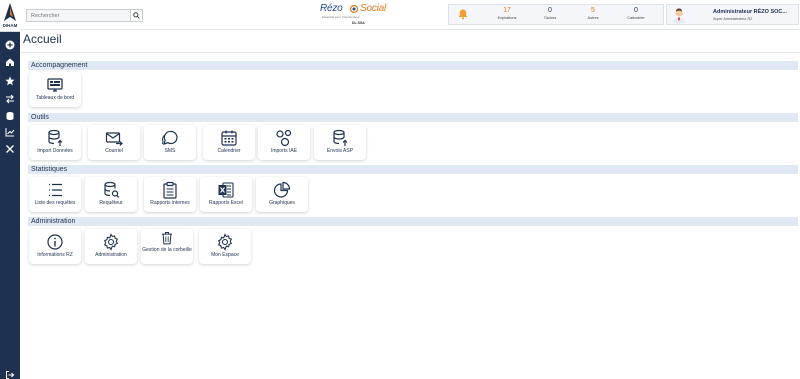  Describe the element at coordinates (40, 117) in the screenshot. I see `section-label: Outils` at that location.